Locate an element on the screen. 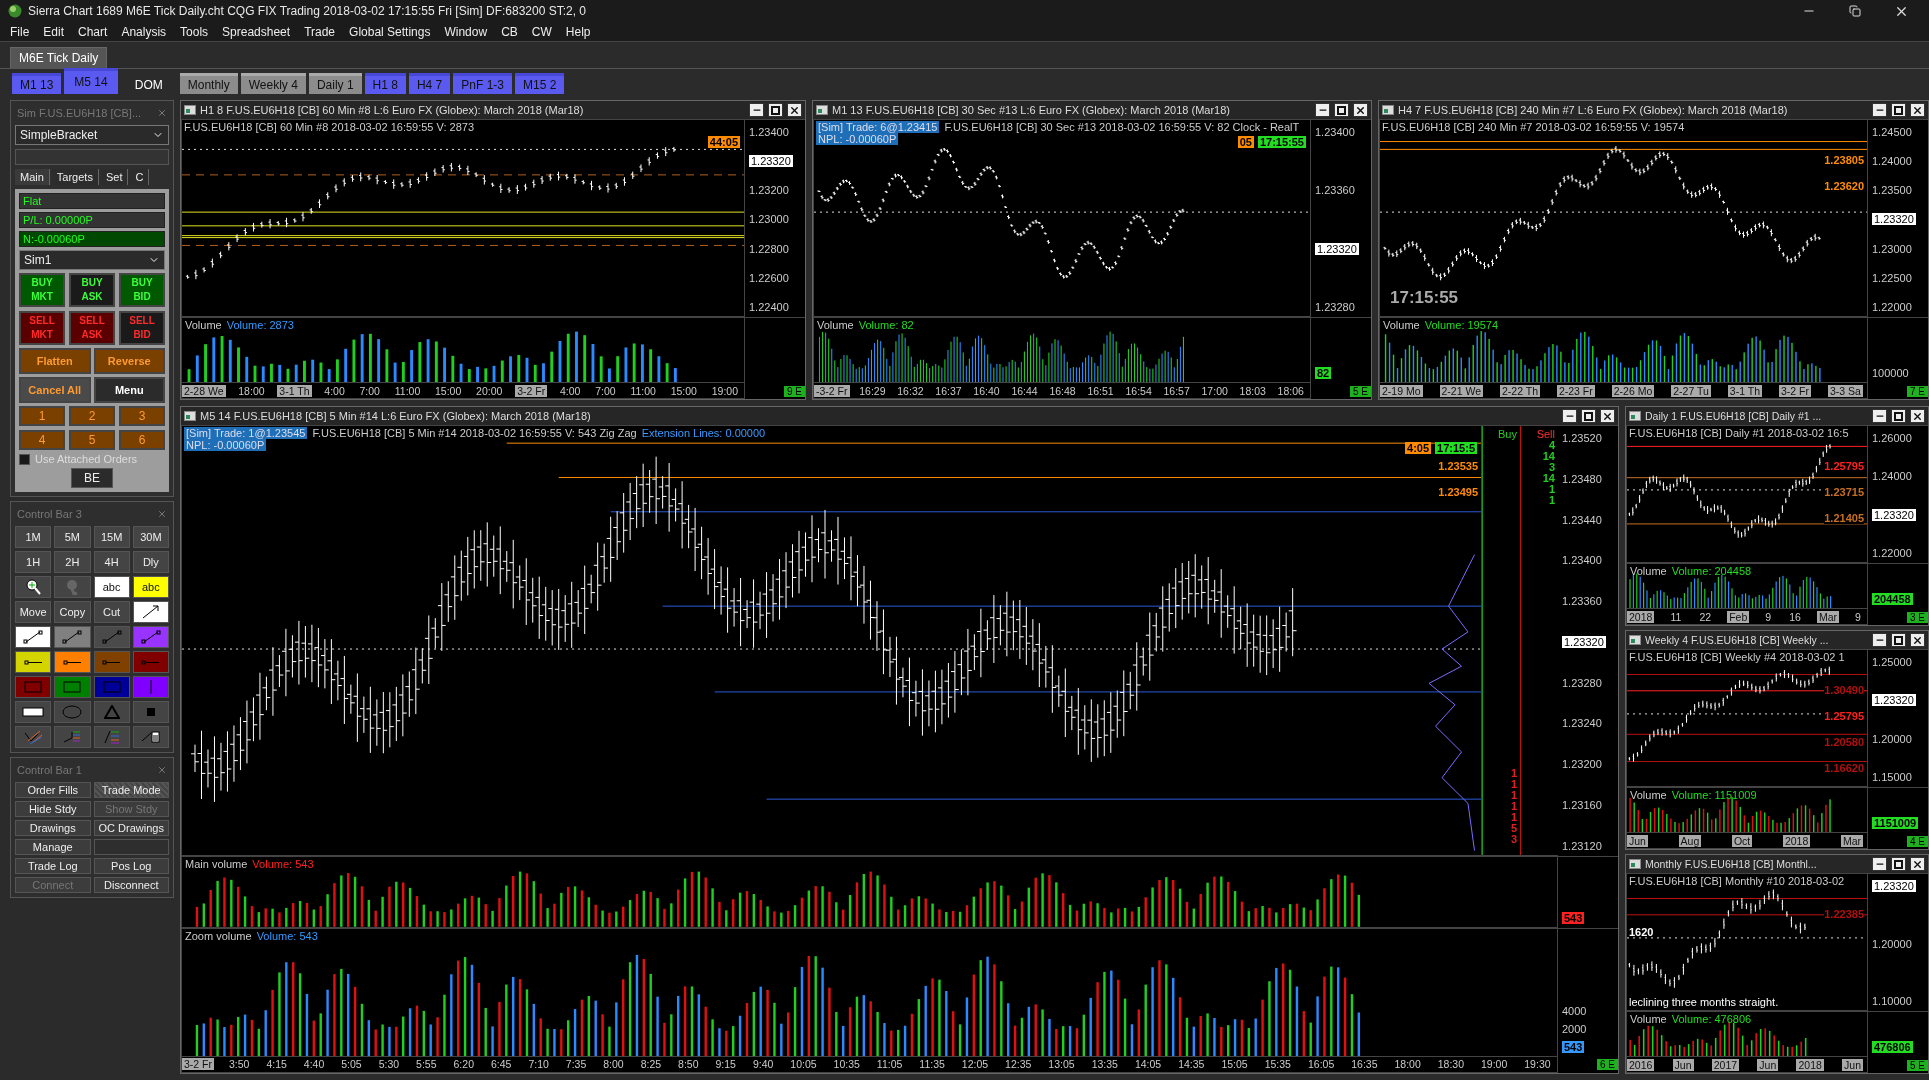 The width and height of the screenshot is (1929, 1080). tool-button: 4H is located at coordinates (111, 562).